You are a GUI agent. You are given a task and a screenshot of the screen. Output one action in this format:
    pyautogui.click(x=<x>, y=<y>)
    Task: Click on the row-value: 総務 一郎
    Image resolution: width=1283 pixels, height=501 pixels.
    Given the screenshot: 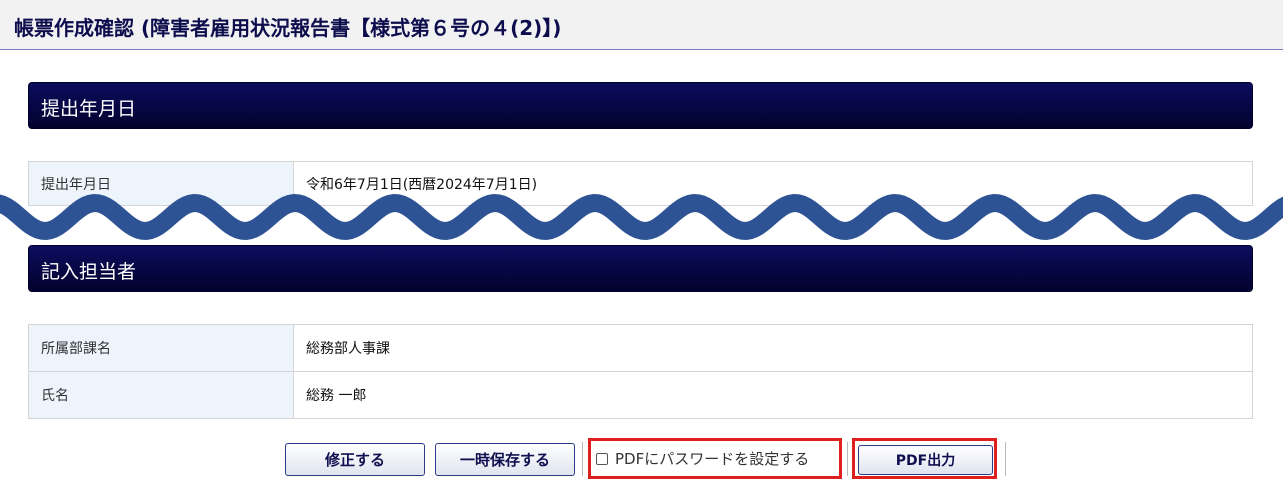 What is the action you would take?
    pyautogui.click(x=773, y=395)
    